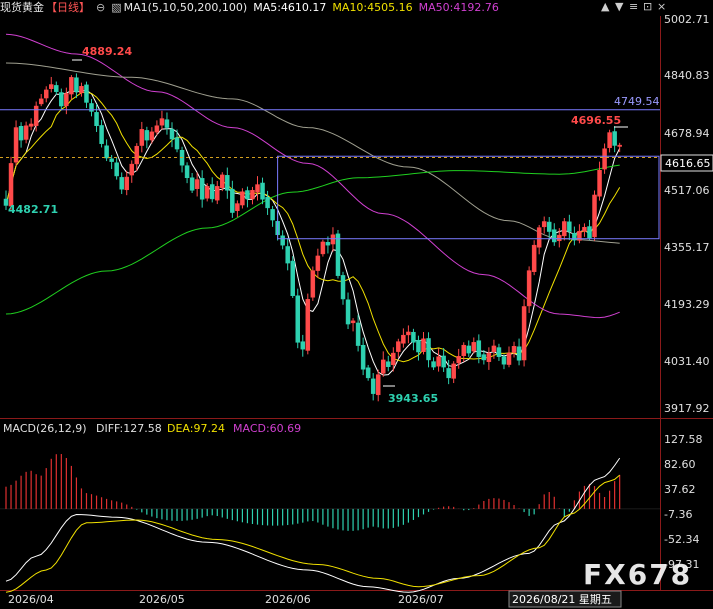 Image resolution: width=713 pixels, height=609 pixels. Describe the element at coordinates (562, 599) in the screenshot. I see `cursor-date: 2026/08/21 星期五` at that location.